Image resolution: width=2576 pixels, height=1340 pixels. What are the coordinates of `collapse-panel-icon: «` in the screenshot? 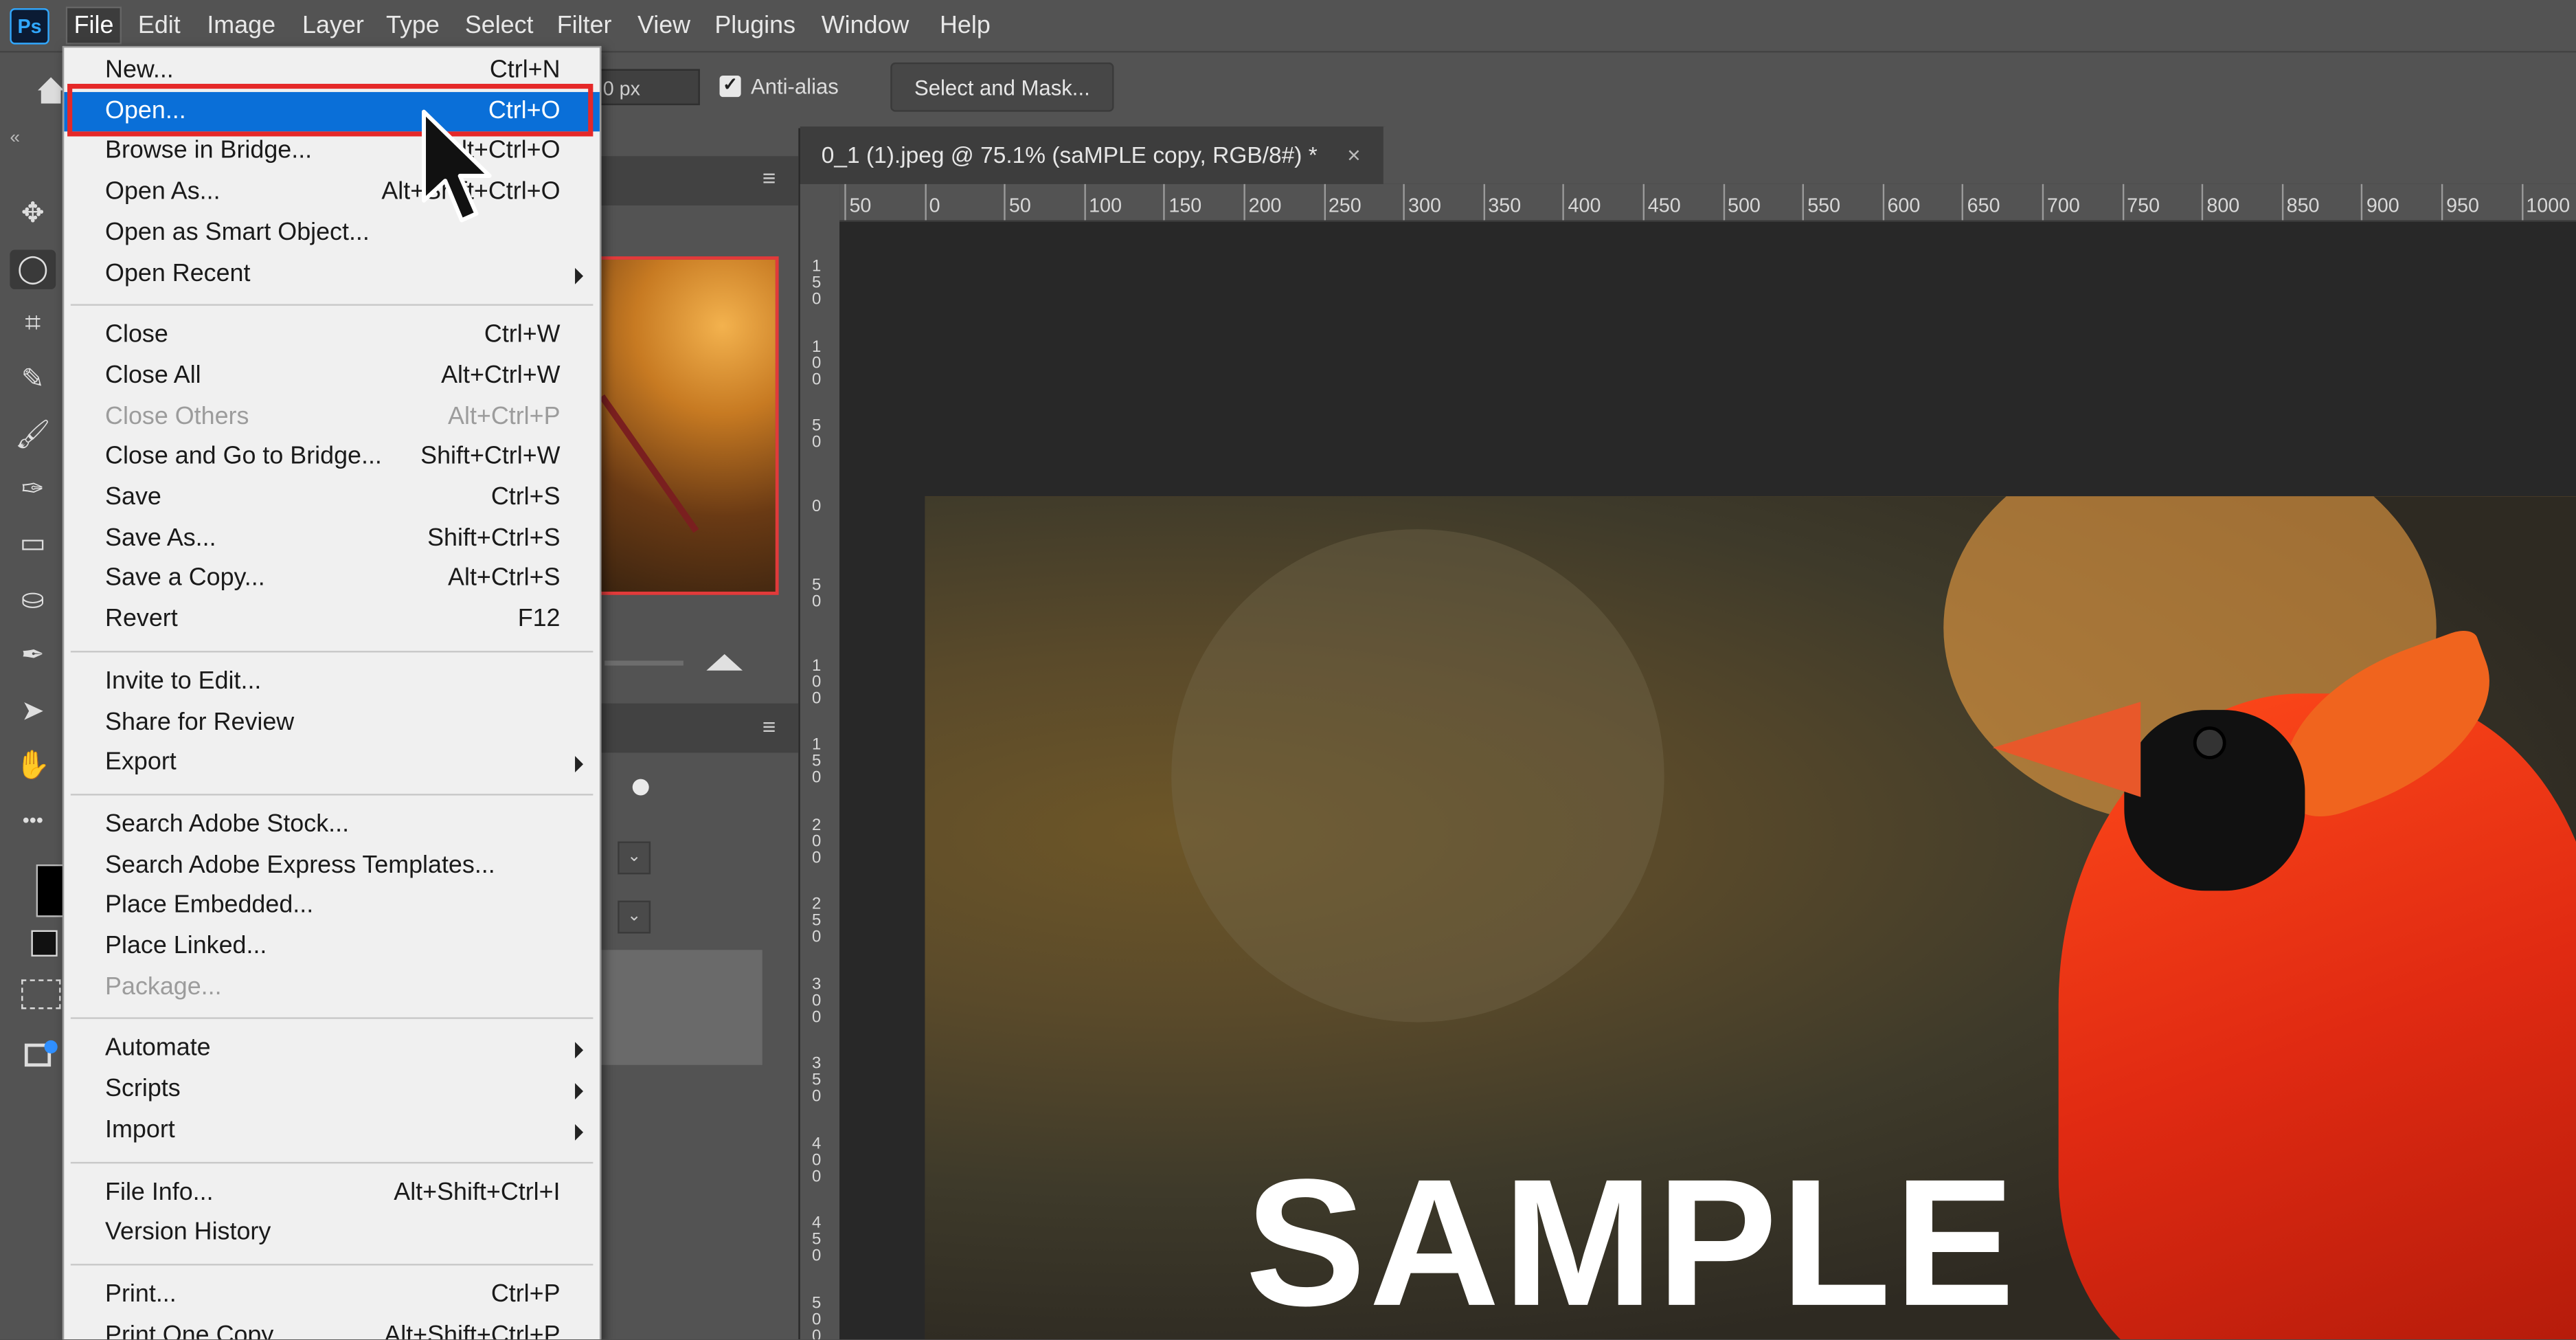 It's located at (15, 138).